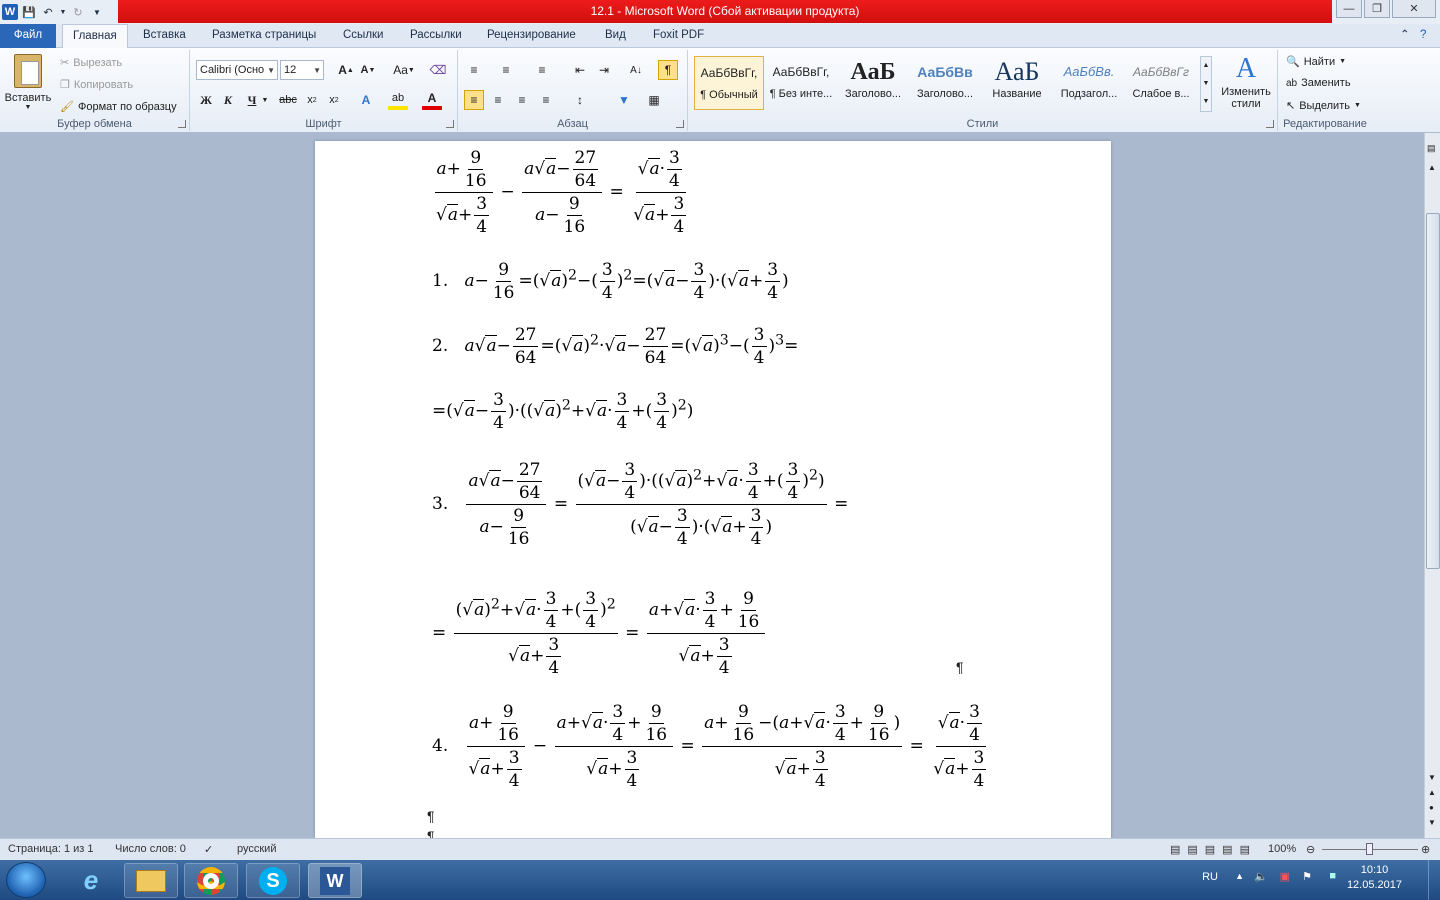 Image resolution: width=1440 pixels, height=900 pixels. I want to click on word-taskbar-icon: W, so click(335, 880).